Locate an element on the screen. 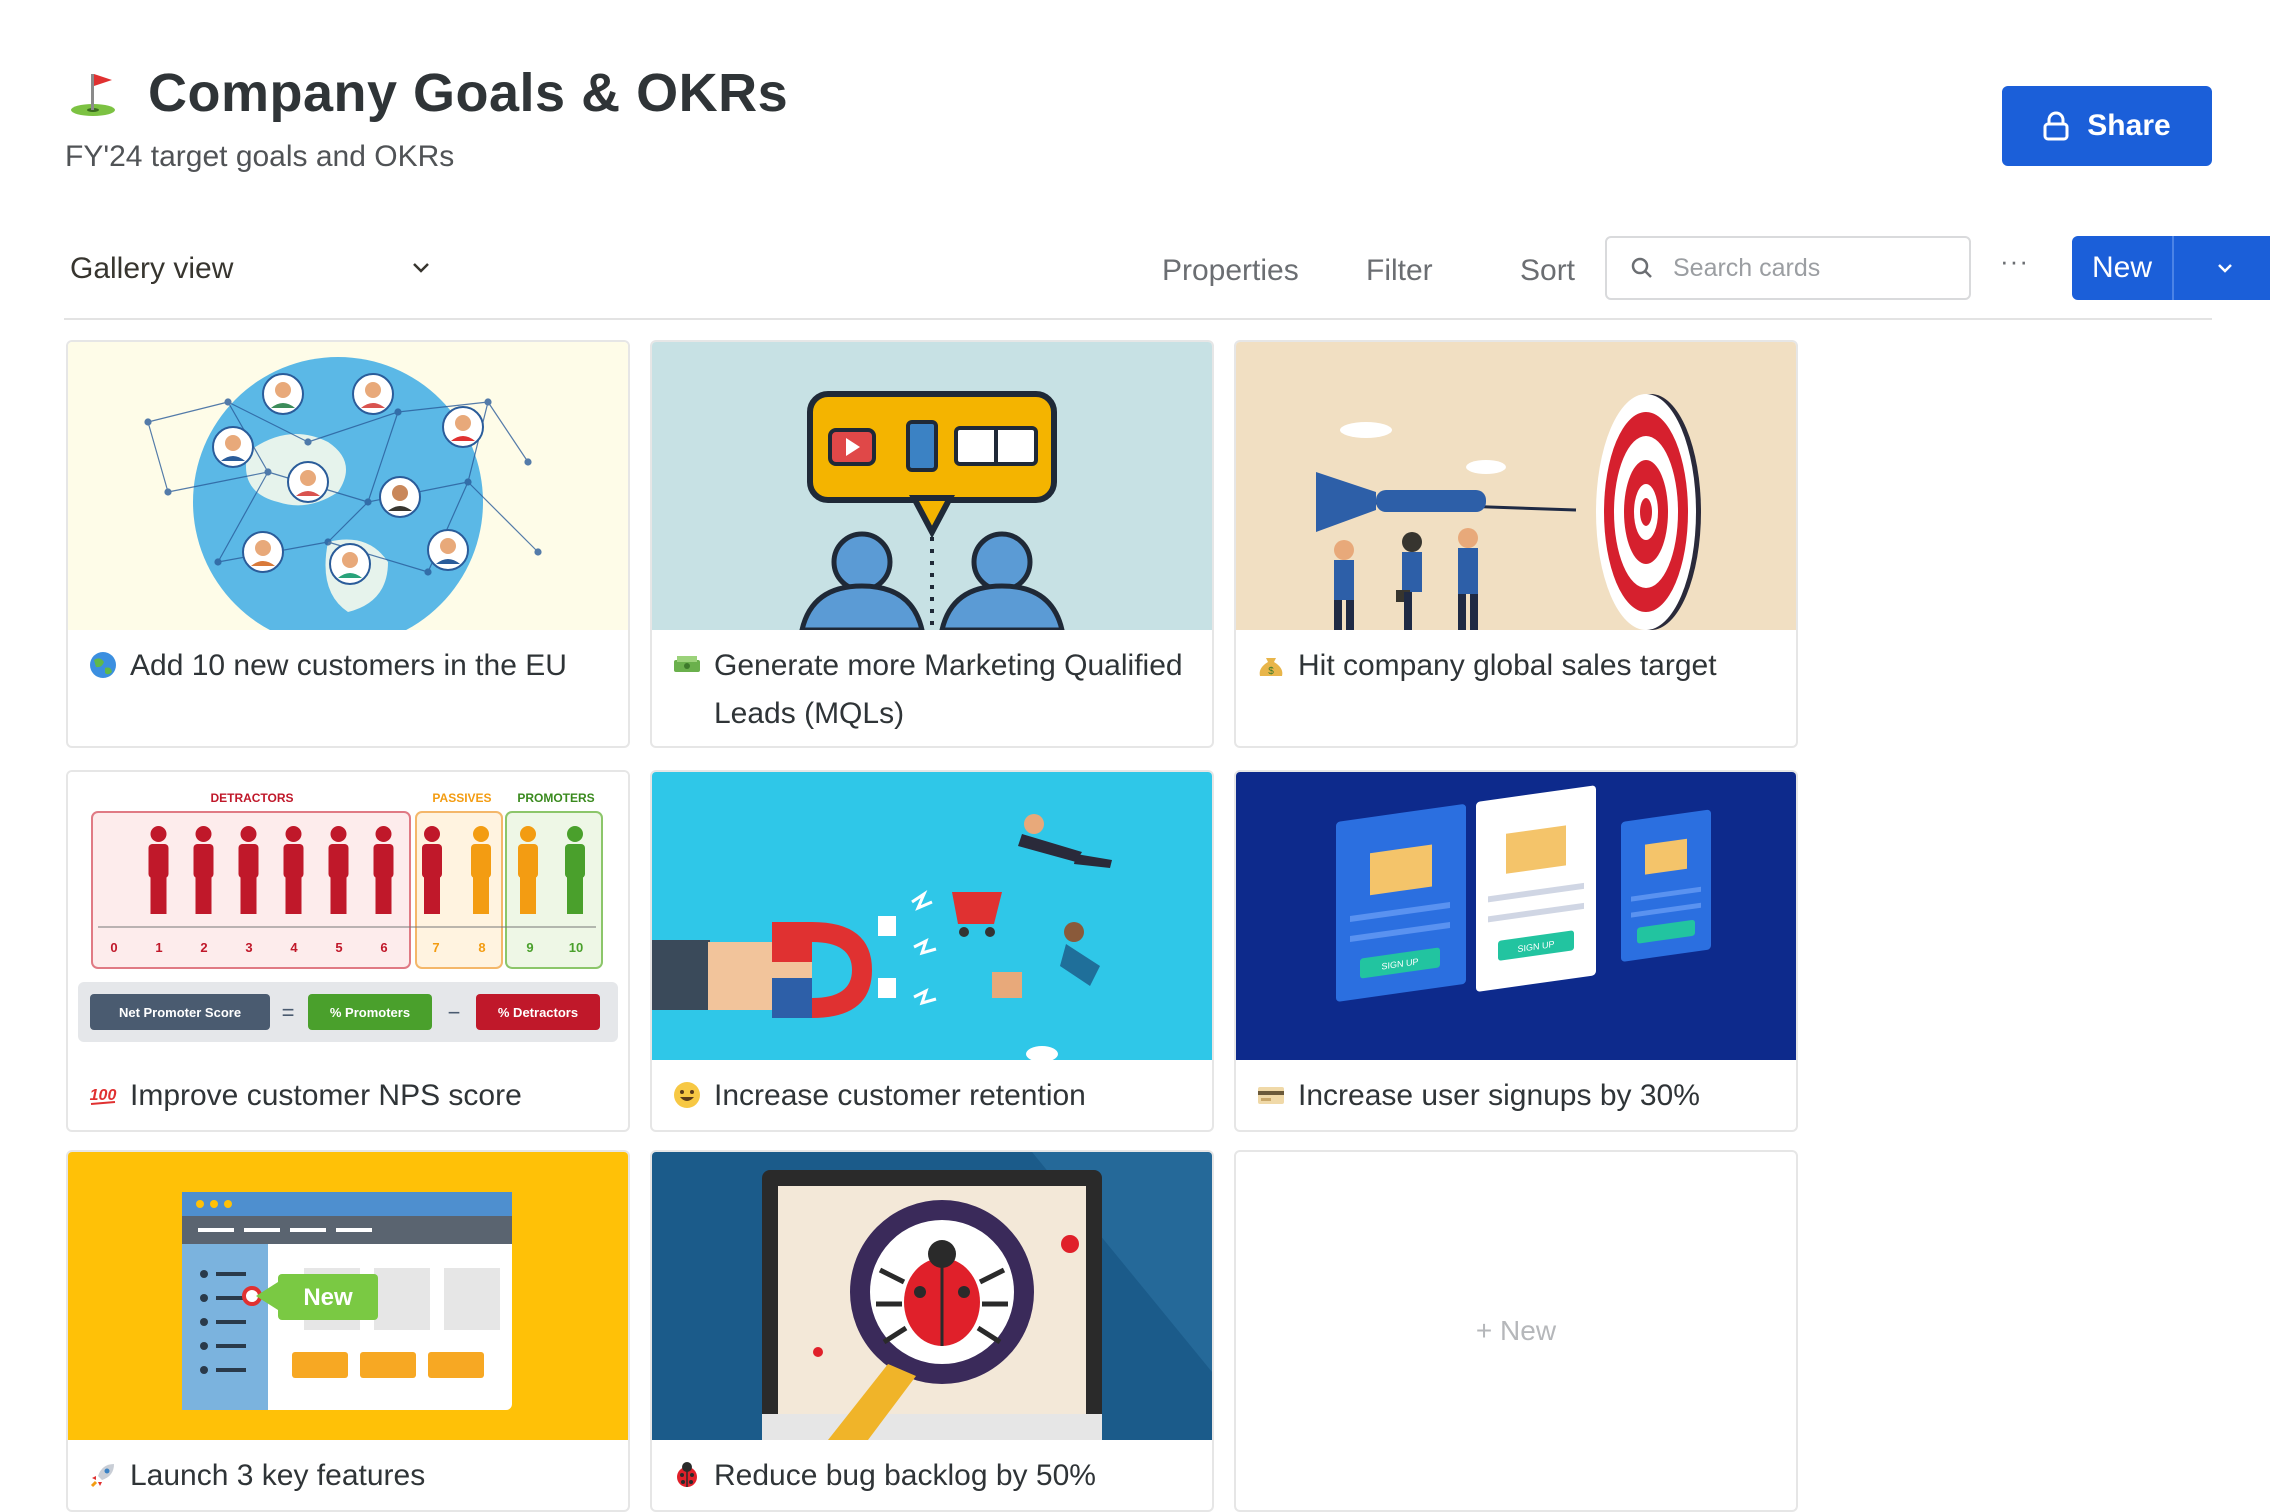 The width and height of the screenshot is (2270, 1512). card-title: Hit company global sales target is located at coordinates (1507, 665).